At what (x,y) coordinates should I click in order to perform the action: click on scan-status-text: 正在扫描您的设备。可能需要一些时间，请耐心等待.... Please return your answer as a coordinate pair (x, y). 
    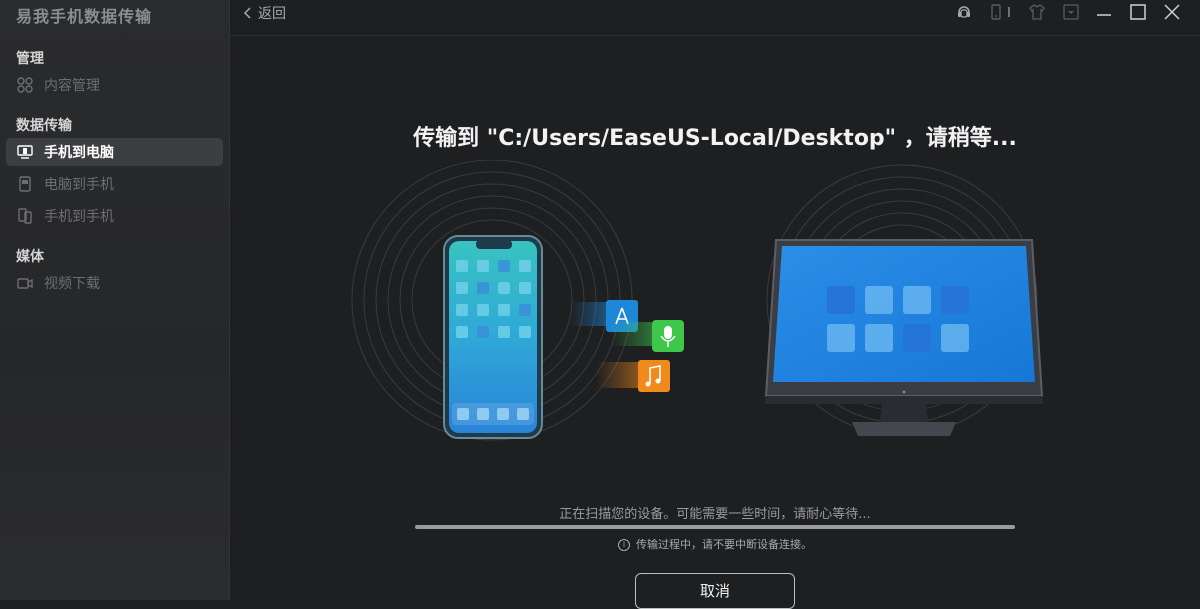
    Looking at the image, I should click on (715, 514).